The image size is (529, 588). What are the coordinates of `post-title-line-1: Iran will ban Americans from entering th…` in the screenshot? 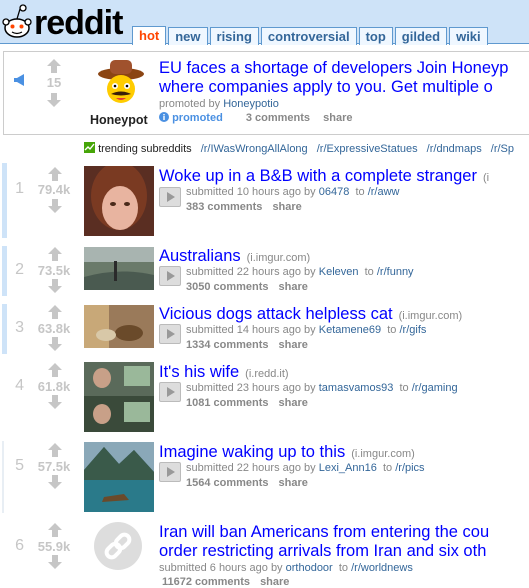 It's located at (324, 532).